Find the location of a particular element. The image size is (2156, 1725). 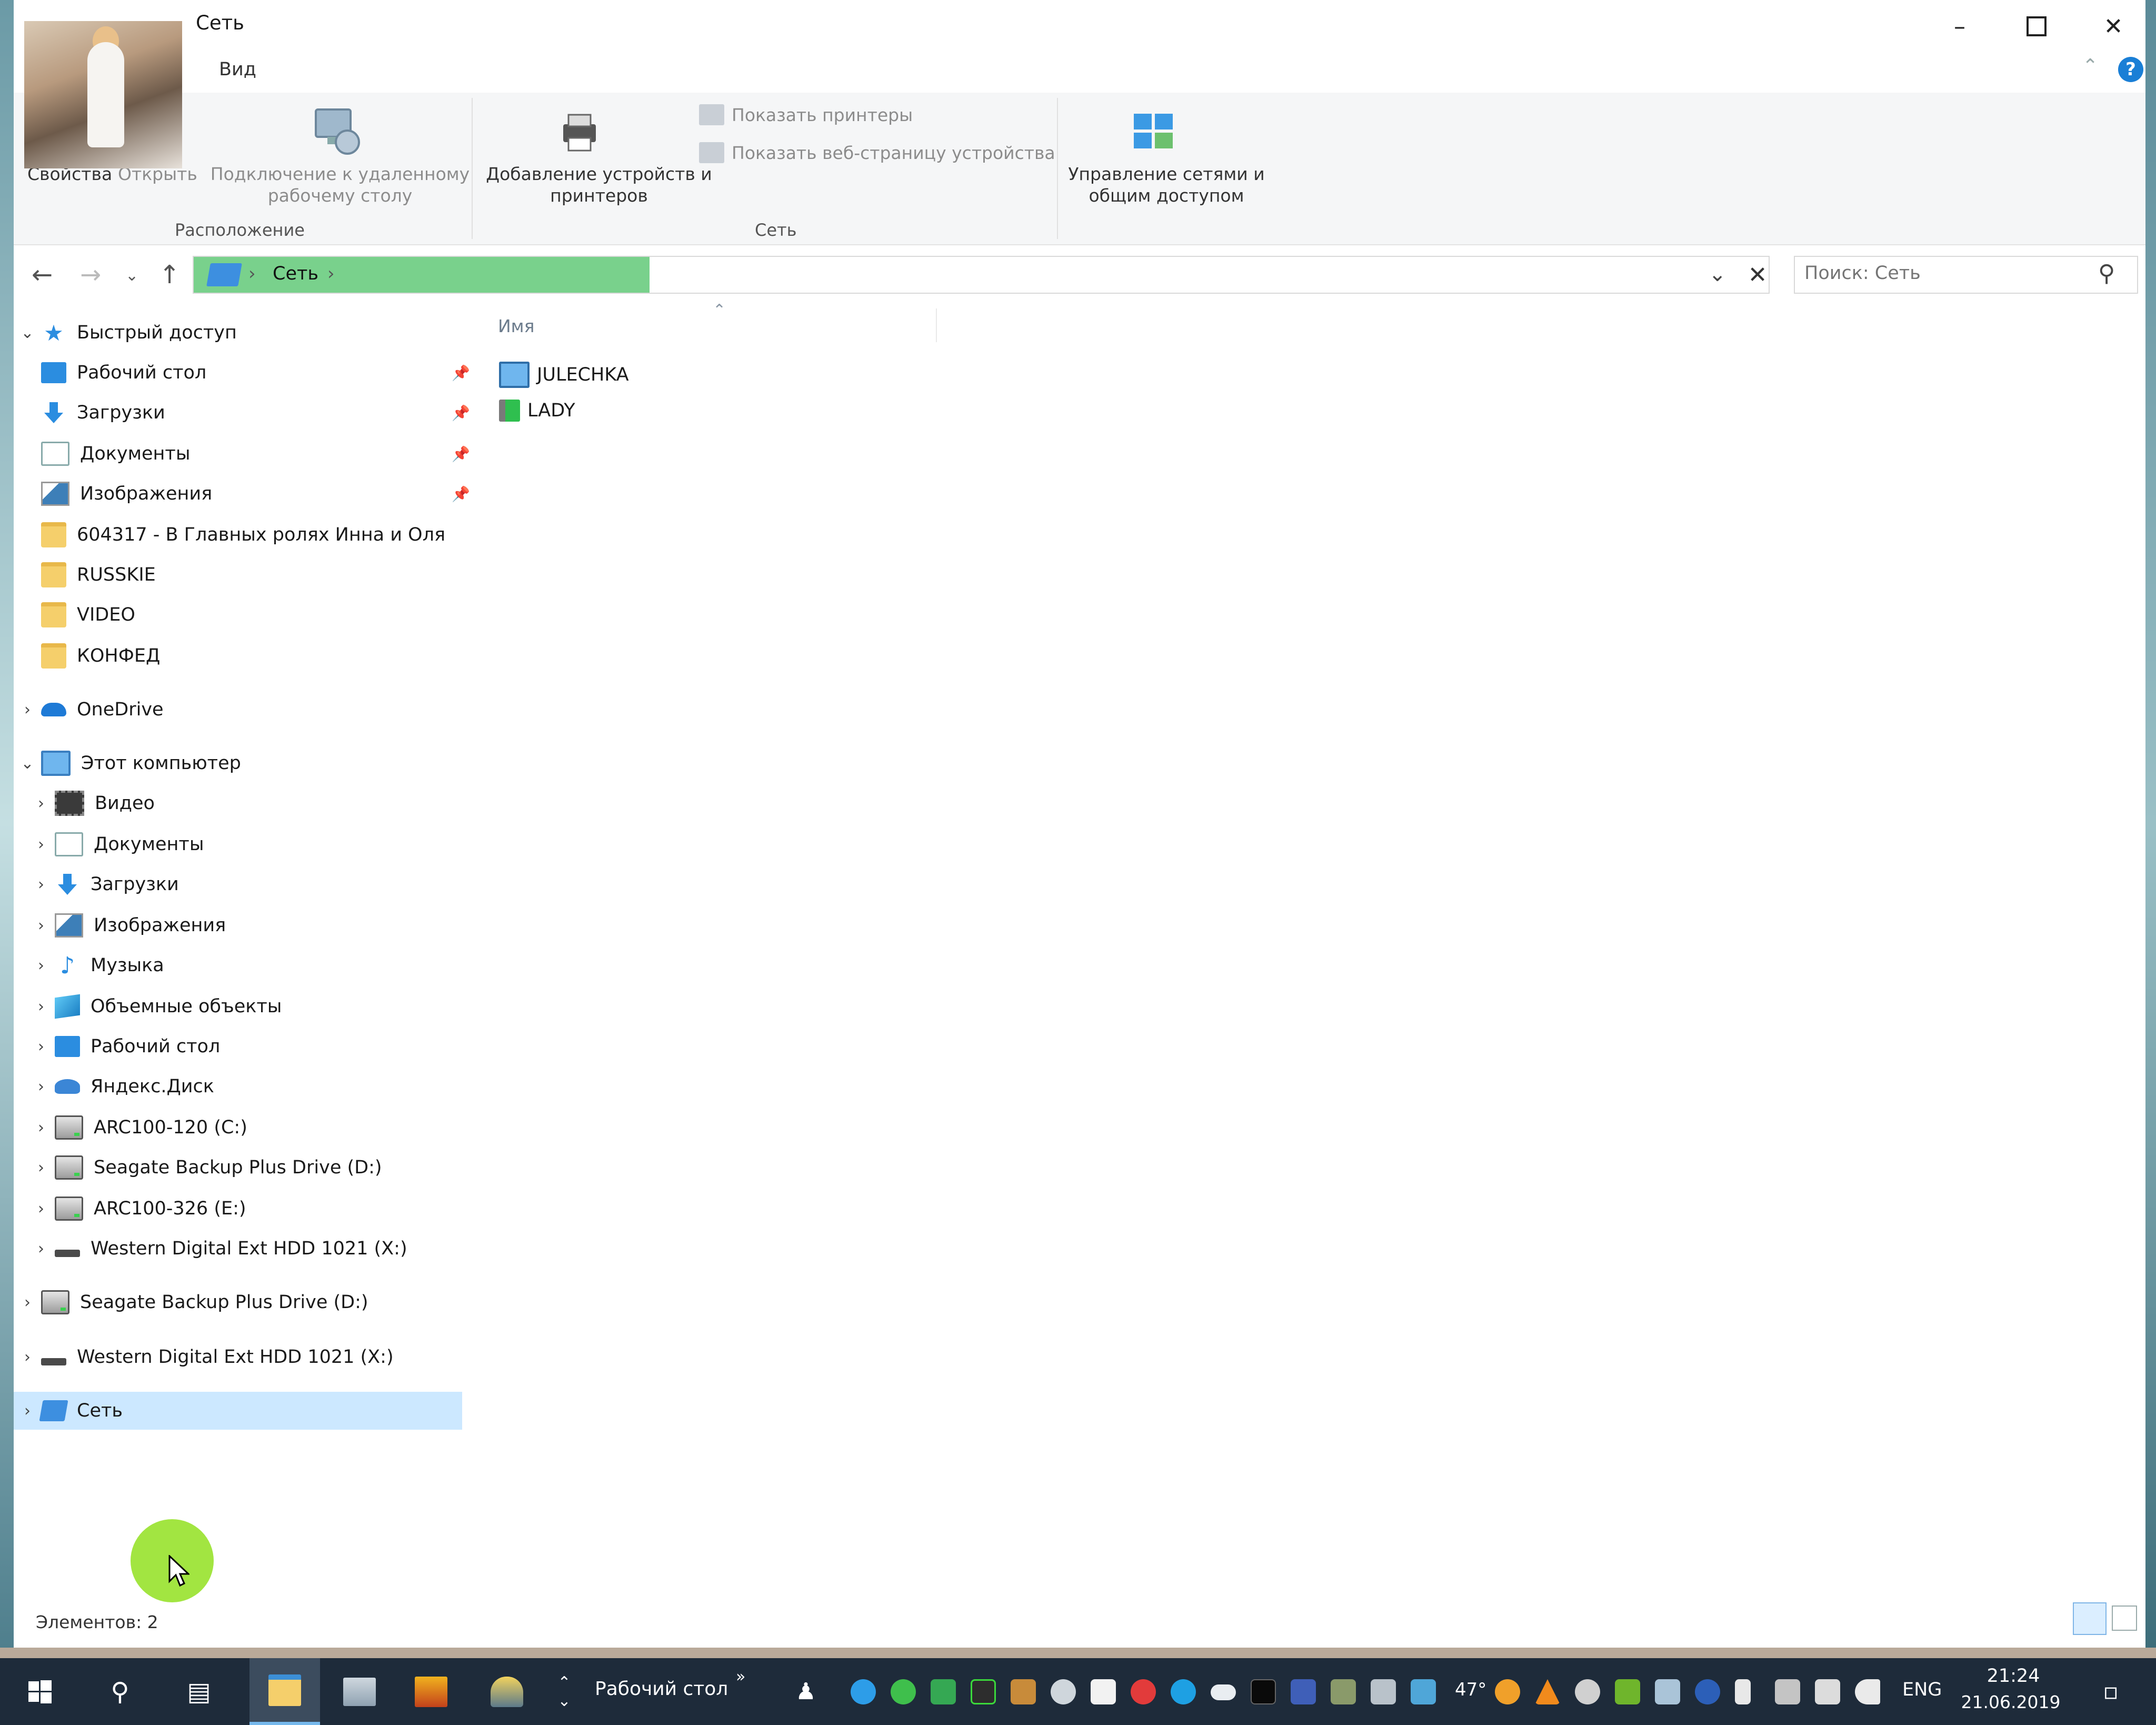

up-button: ↑ is located at coordinates (169, 275).